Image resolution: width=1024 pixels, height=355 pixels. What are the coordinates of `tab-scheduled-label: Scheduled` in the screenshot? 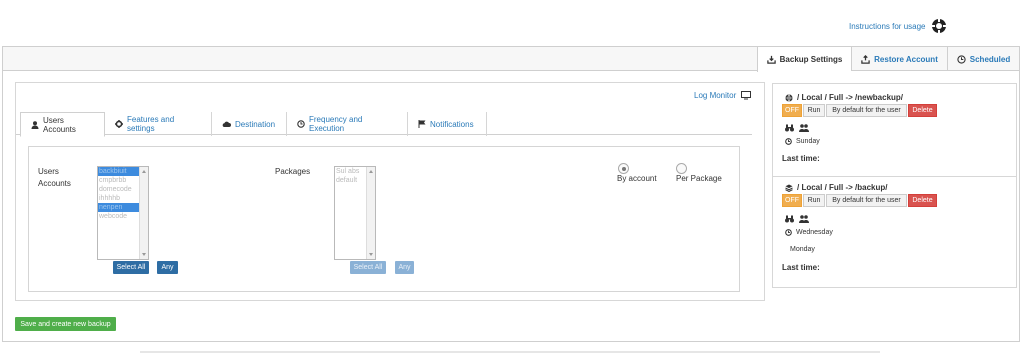 It's located at (990, 59).